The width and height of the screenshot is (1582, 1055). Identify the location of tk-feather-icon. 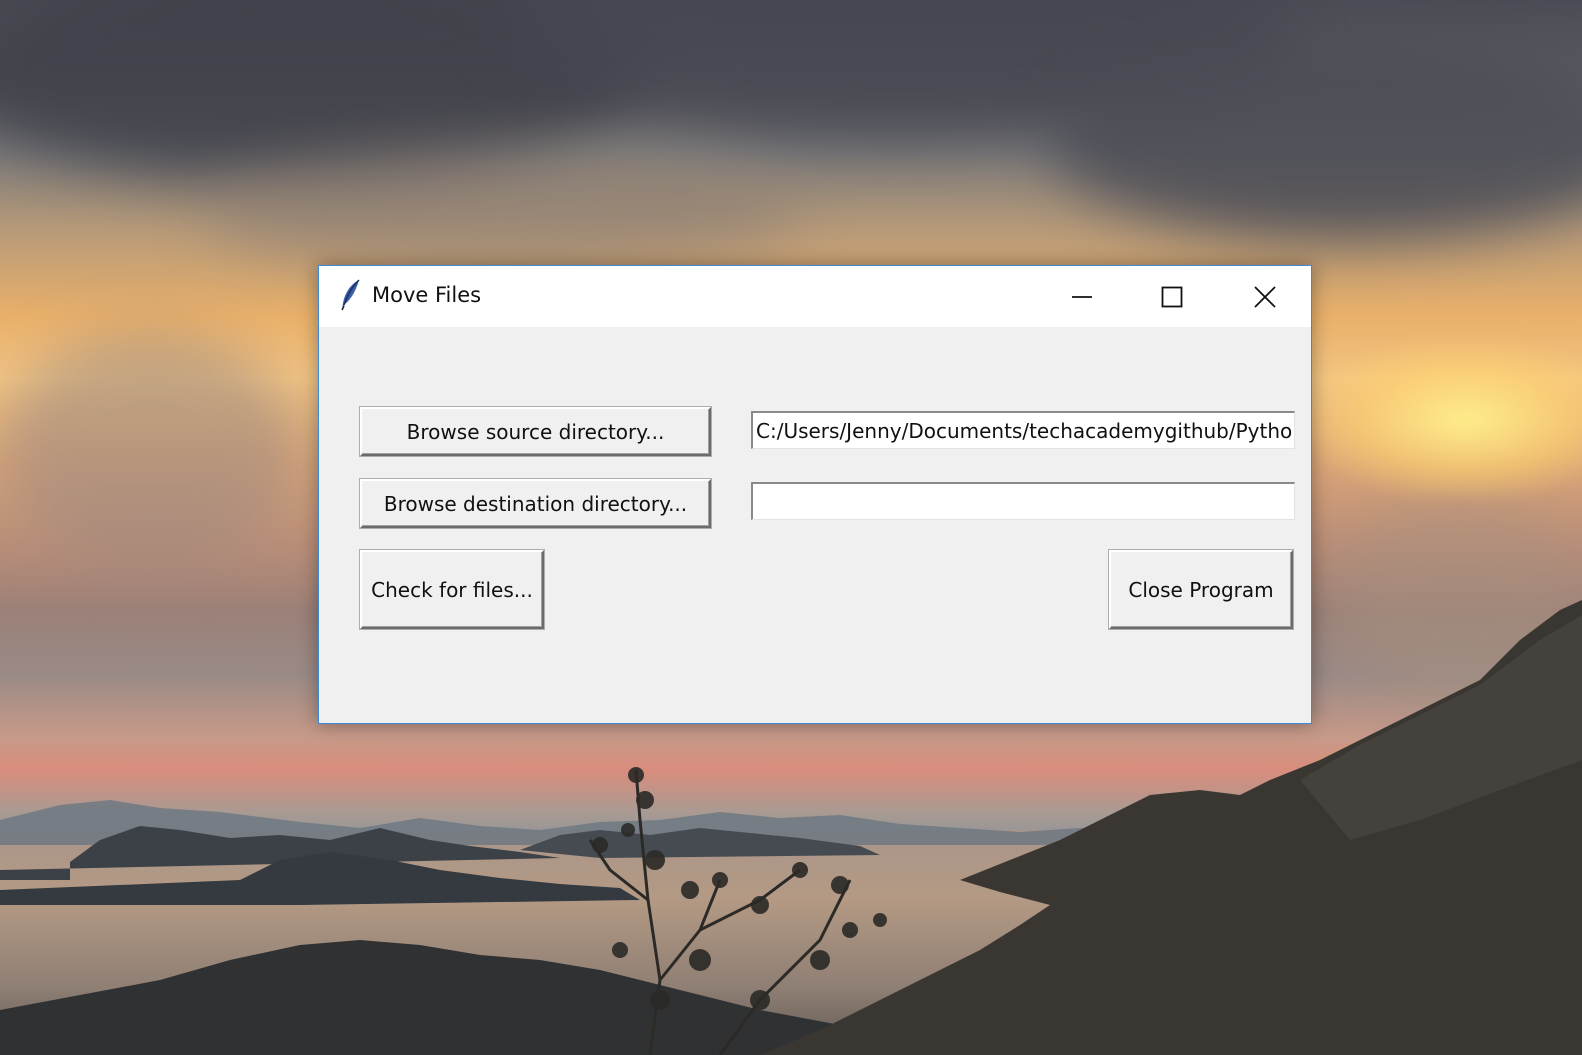
(351, 296).